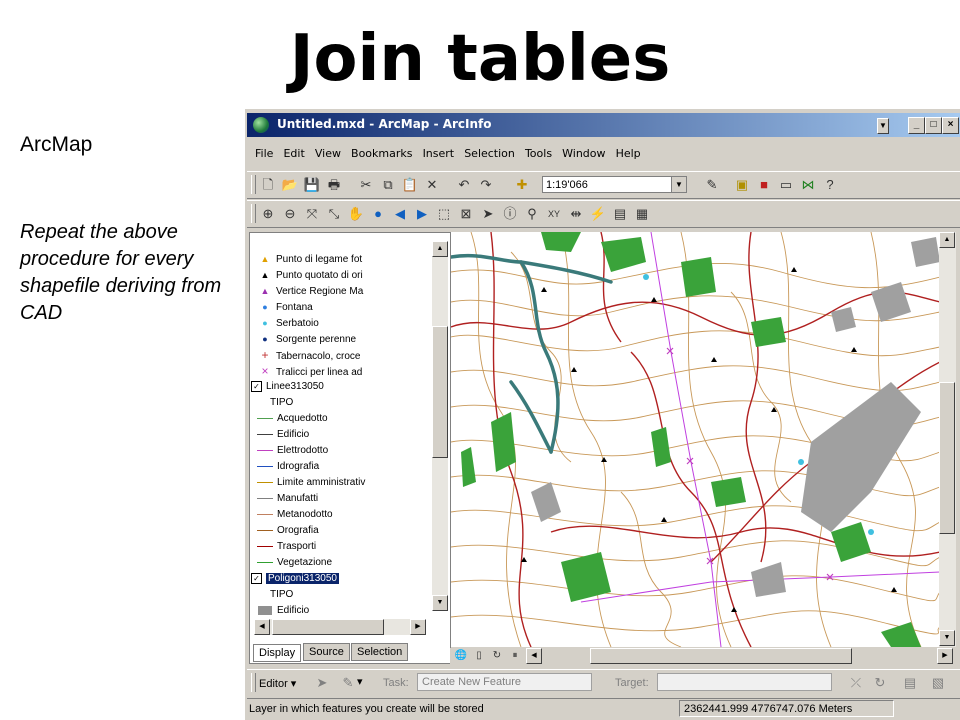  Describe the element at coordinates (326, 652) in the screenshot. I see `tab-source: Source` at that location.